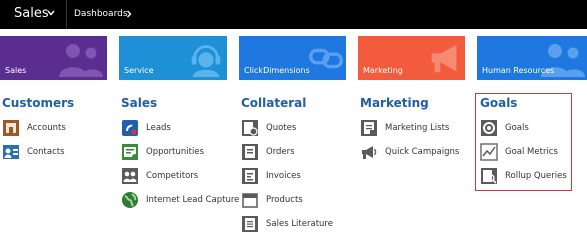 This screenshot has height=248, width=587. I want to click on nav-item-quick-campaigns: Quick Campaigns, so click(419, 153).